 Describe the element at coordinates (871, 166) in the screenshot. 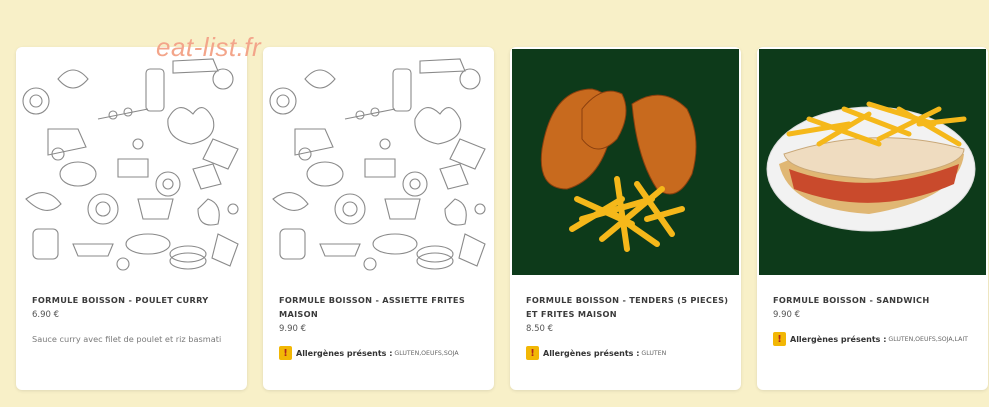

I see `sandwich-photo` at that location.